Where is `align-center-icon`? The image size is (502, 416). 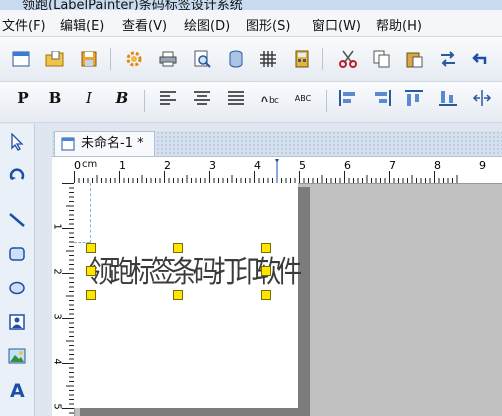
align-center-icon is located at coordinates (202, 98).